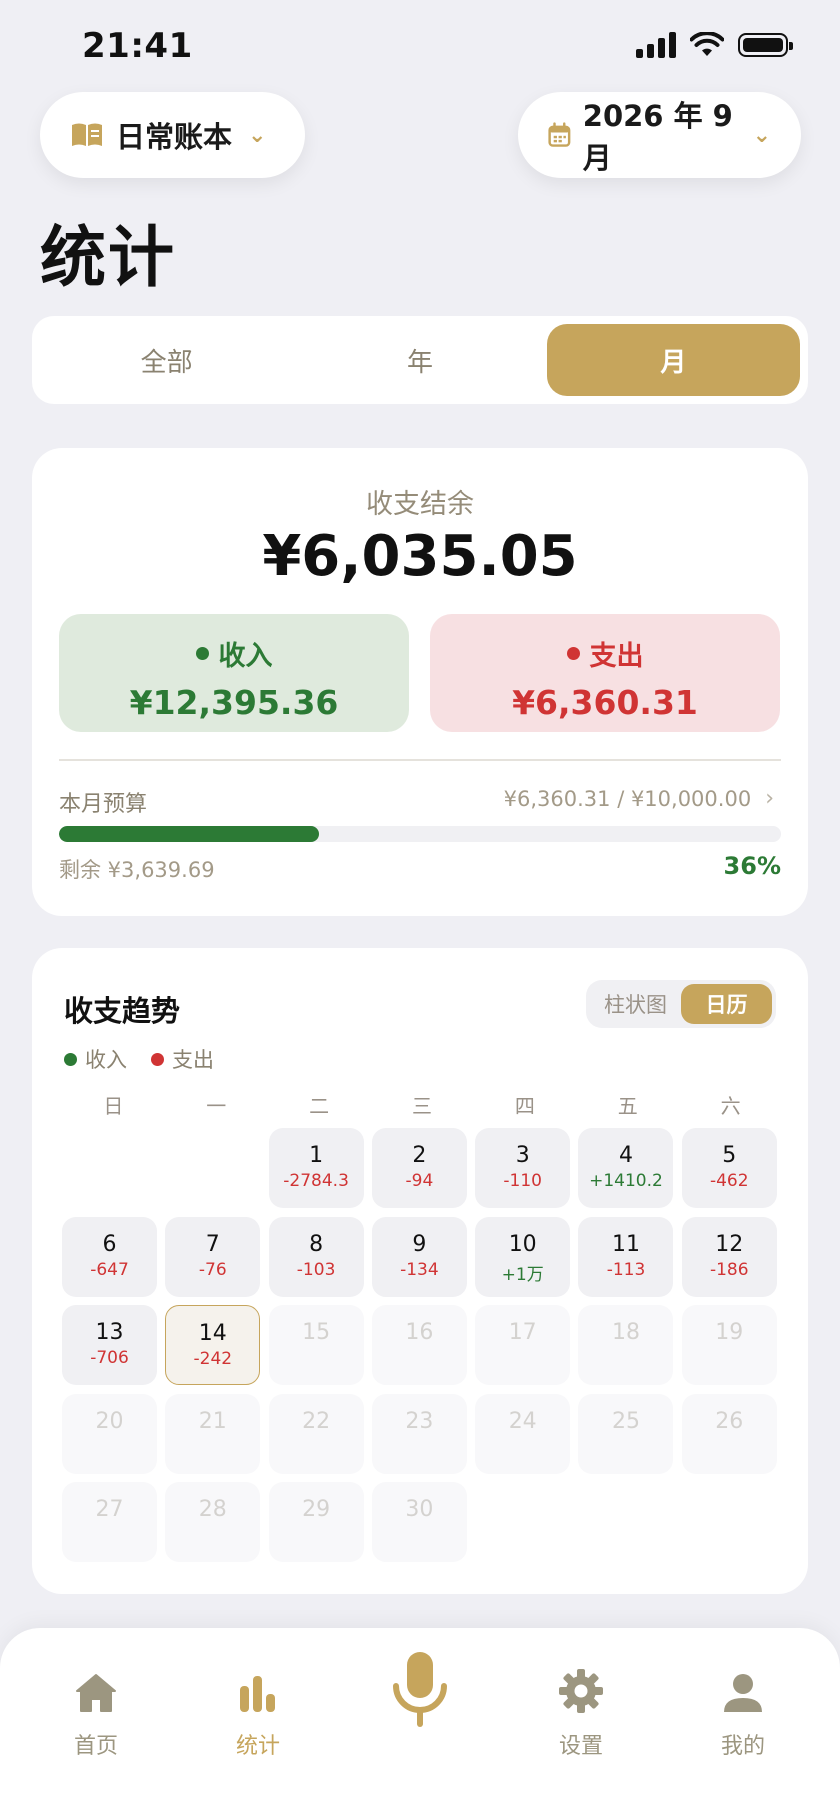 This screenshot has height=1817, width=840. What do you see at coordinates (729, 1155) in the screenshot?
I see `day-number: 5` at bounding box center [729, 1155].